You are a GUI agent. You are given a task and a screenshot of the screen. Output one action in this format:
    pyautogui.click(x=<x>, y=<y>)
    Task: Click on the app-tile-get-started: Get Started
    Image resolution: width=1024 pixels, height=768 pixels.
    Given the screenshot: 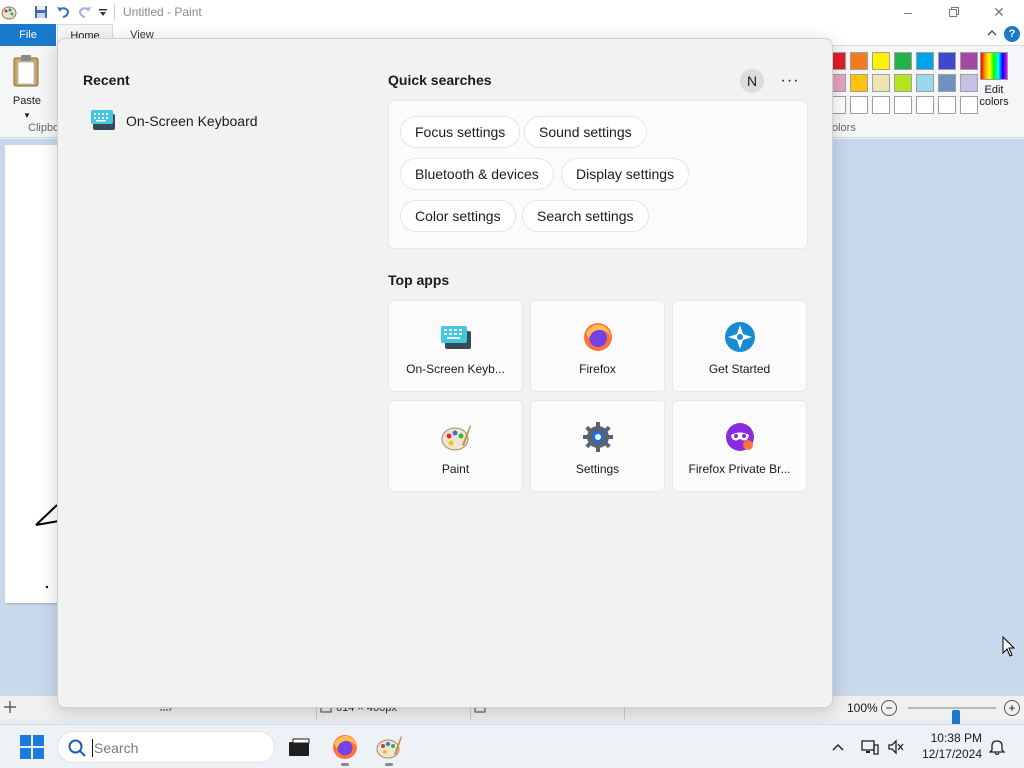 What is the action you would take?
    pyautogui.click(x=739, y=346)
    